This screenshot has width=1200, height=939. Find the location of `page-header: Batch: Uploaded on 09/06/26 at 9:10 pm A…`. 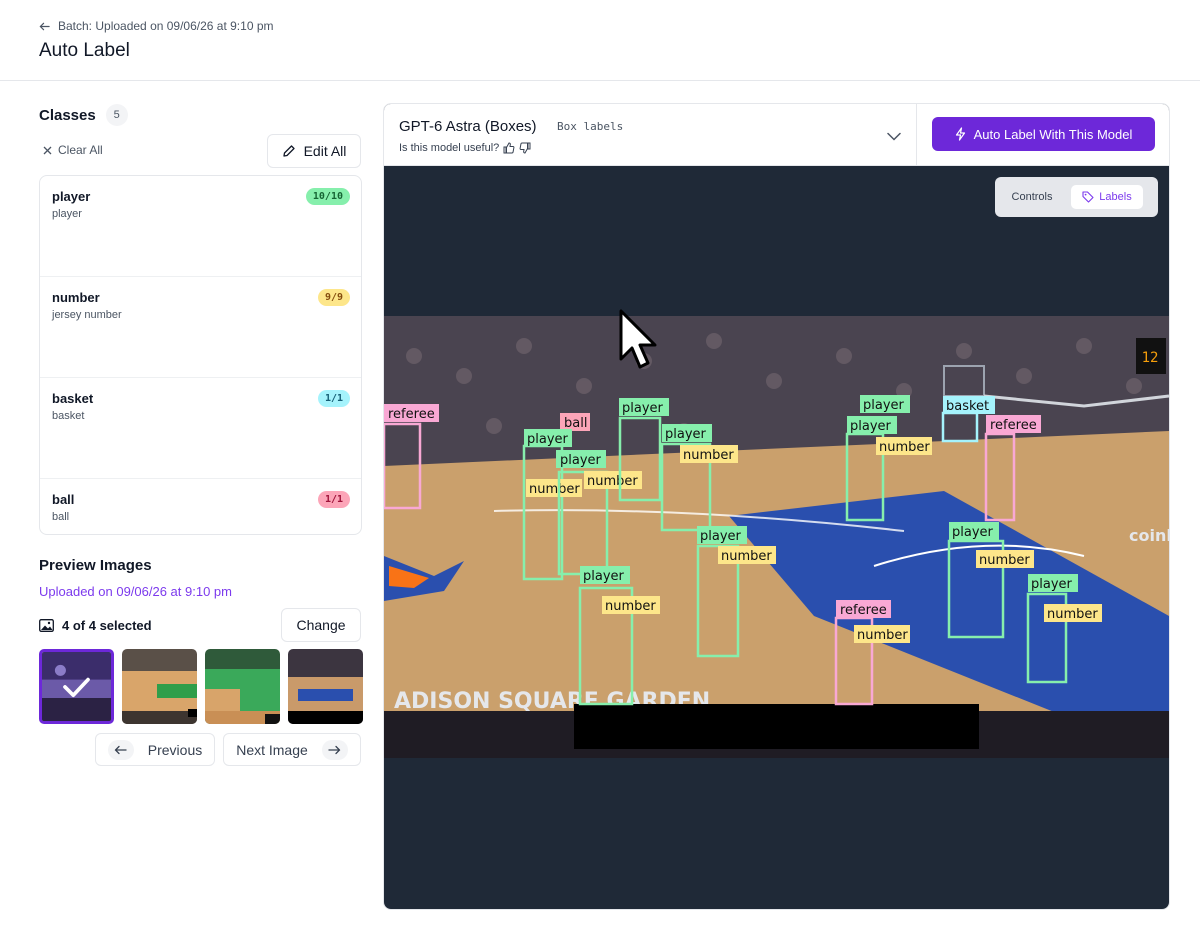

page-header: Batch: Uploaded on 09/06/26 at 9:10 pm A… is located at coordinates (600, 40).